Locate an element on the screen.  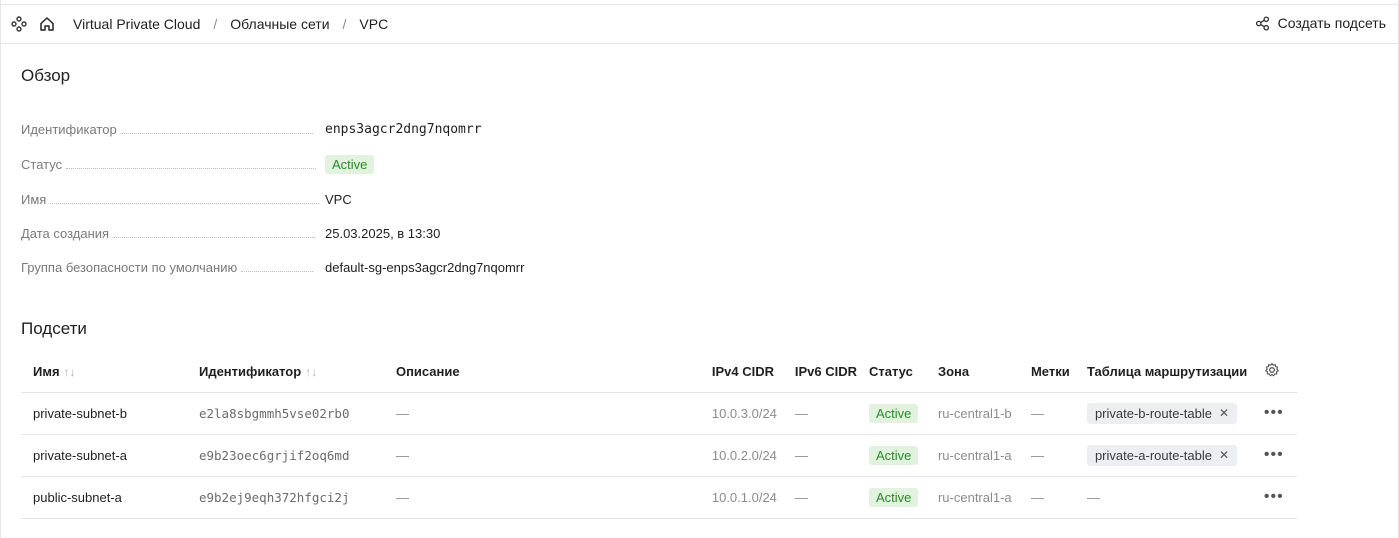
column-header-ipv6: IPv6 CIDR is located at coordinates (819, 372).